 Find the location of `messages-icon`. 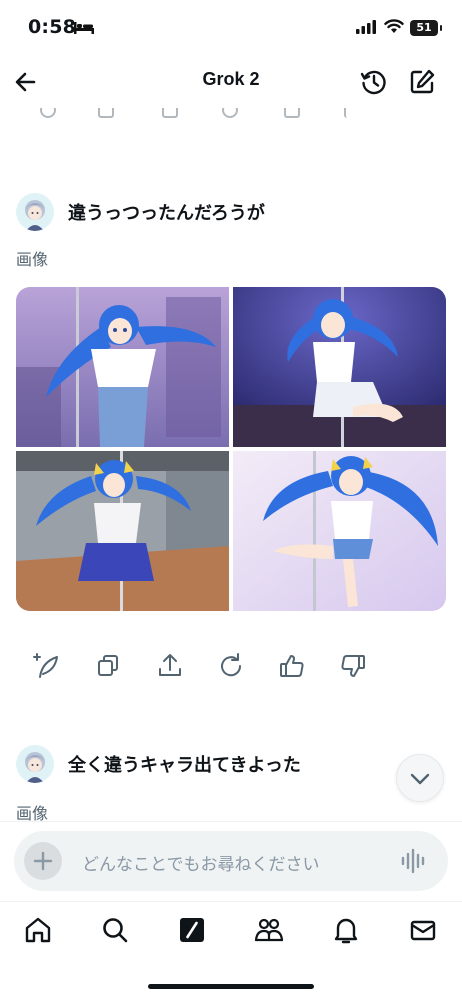

messages-icon is located at coordinates (423, 930).